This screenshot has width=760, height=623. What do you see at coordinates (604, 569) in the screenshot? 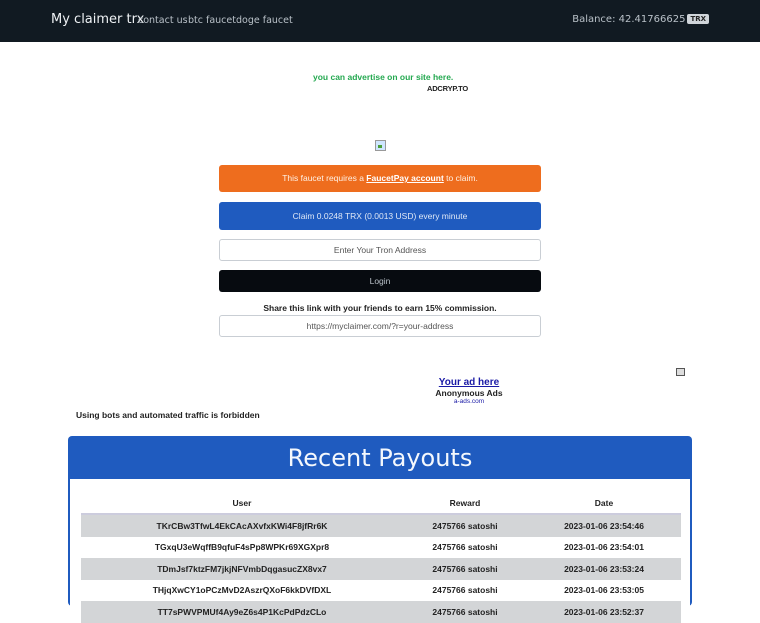
I see `cell-date: 2023-01-06 23:53:24` at bounding box center [604, 569].